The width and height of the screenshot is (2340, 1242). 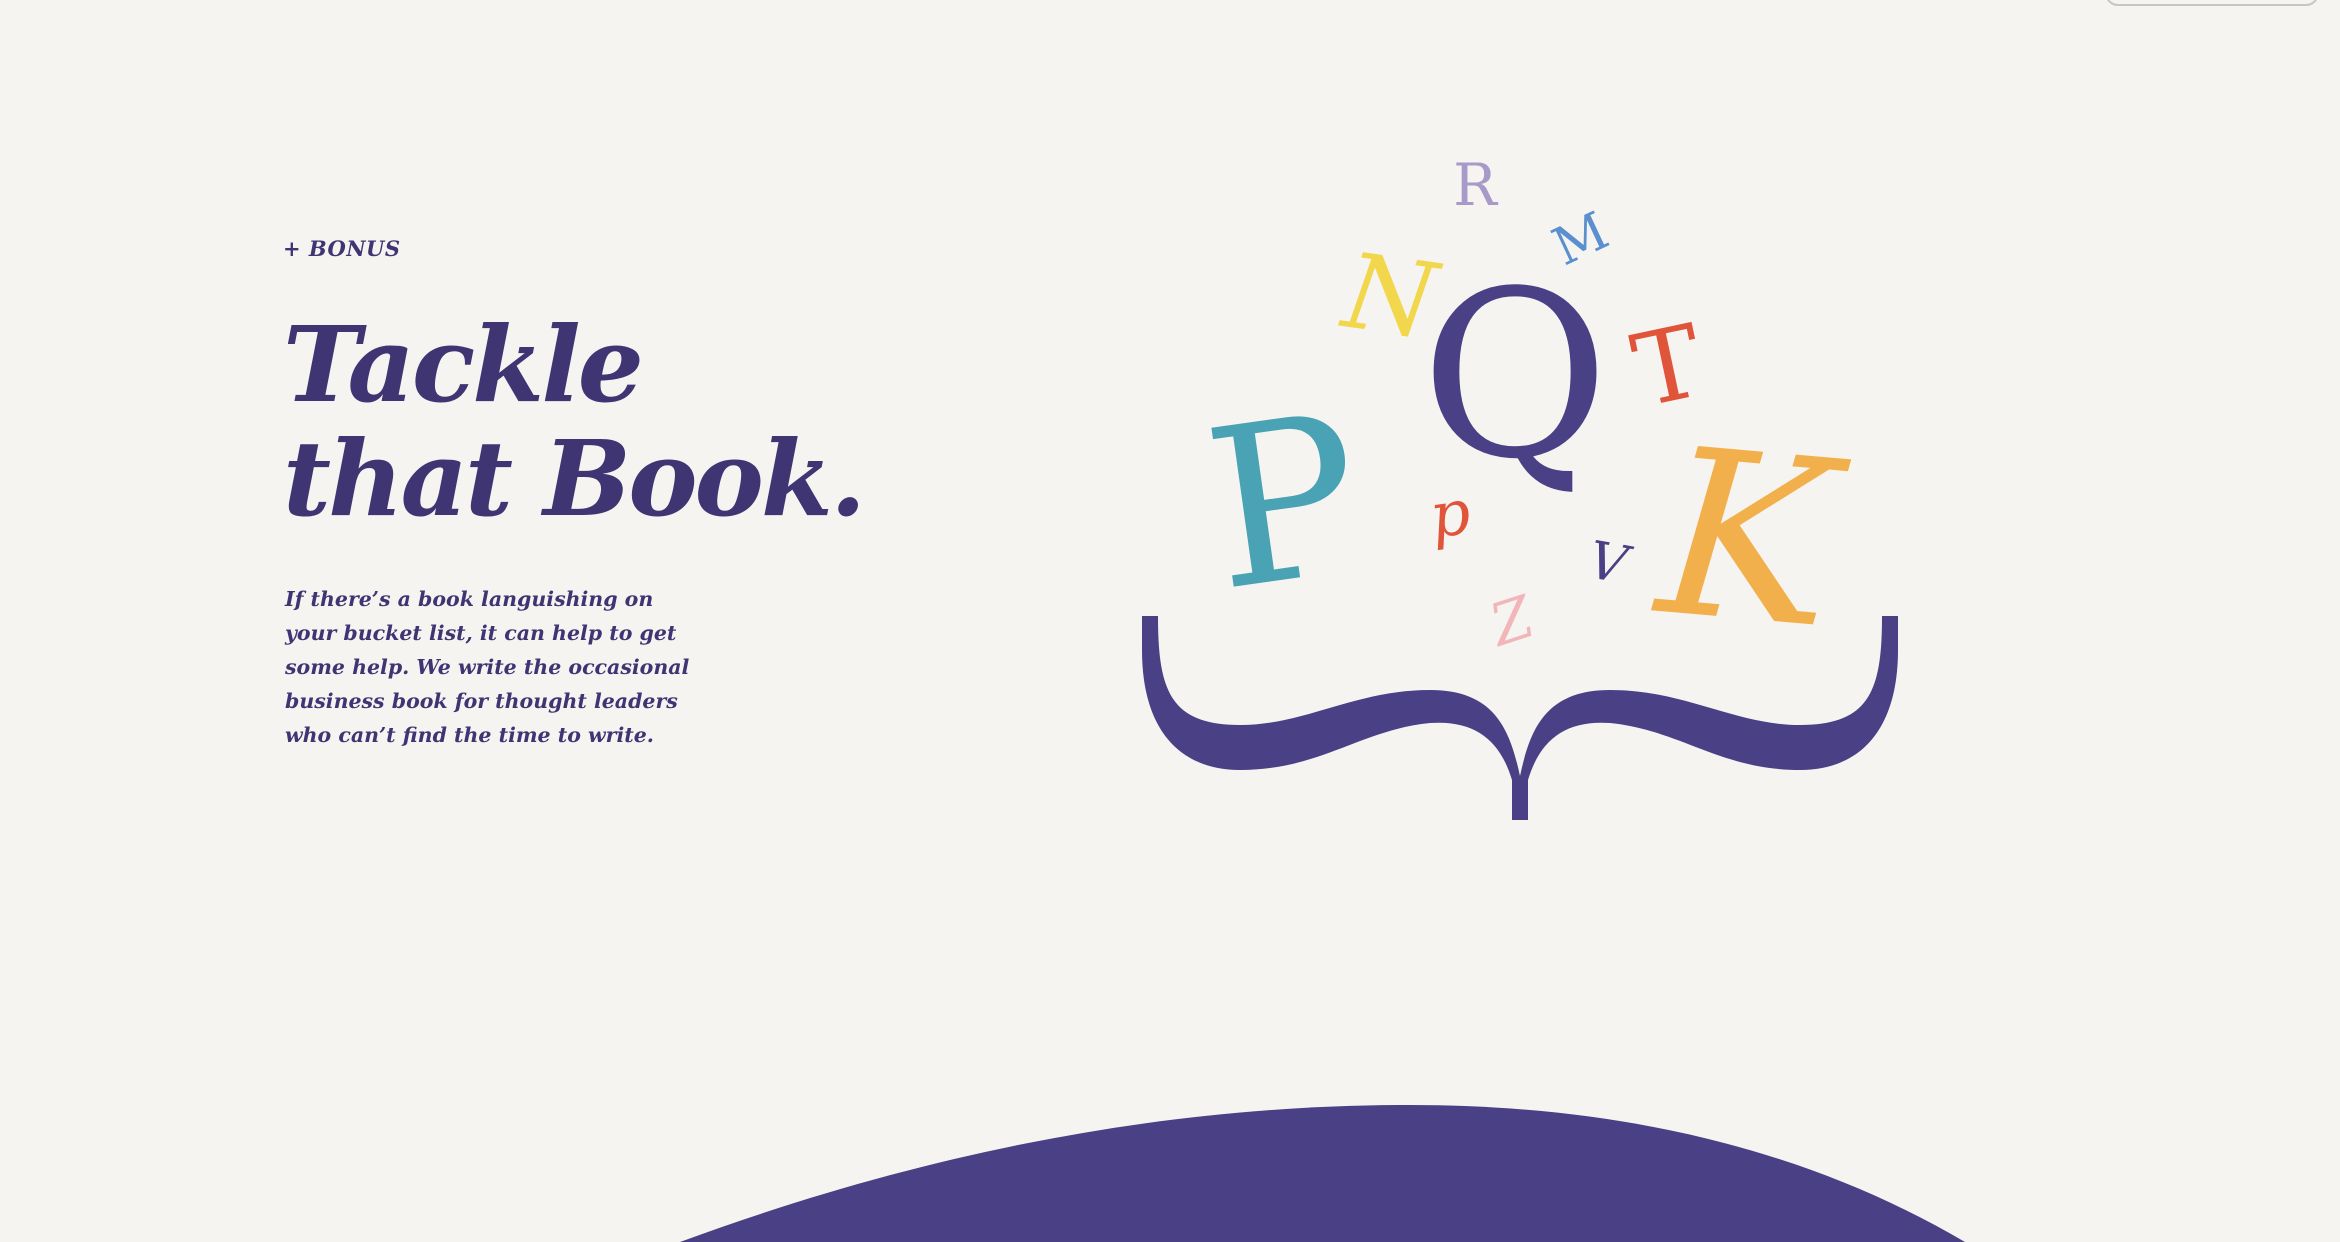 What do you see at coordinates (1284, 503) in the screenshot?
I see `letter-p-large: P` at bounding box center [1284, 503].